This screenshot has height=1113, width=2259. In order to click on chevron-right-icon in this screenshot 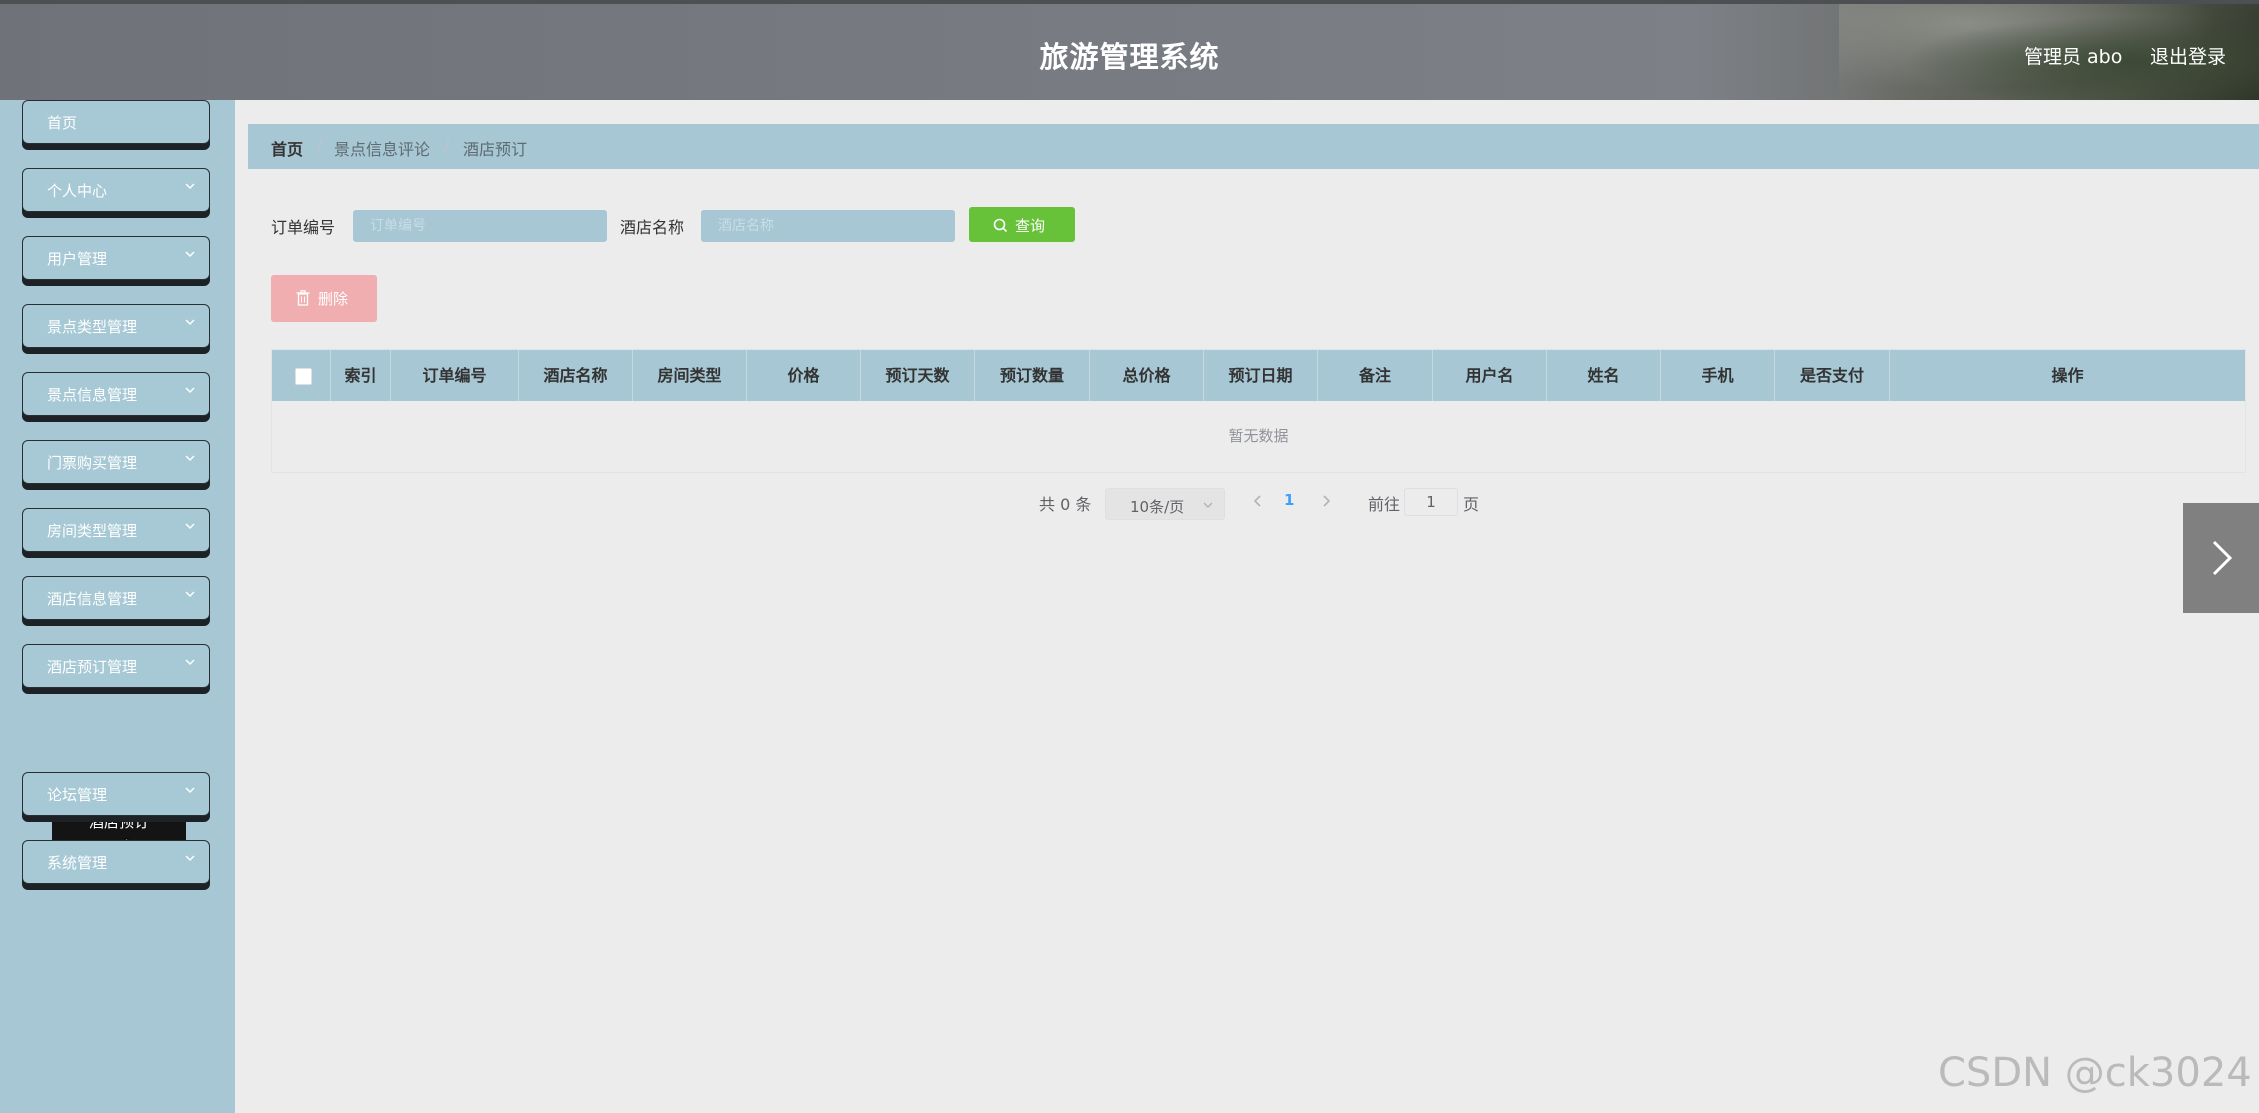, I will do `click(2222, 558)`.